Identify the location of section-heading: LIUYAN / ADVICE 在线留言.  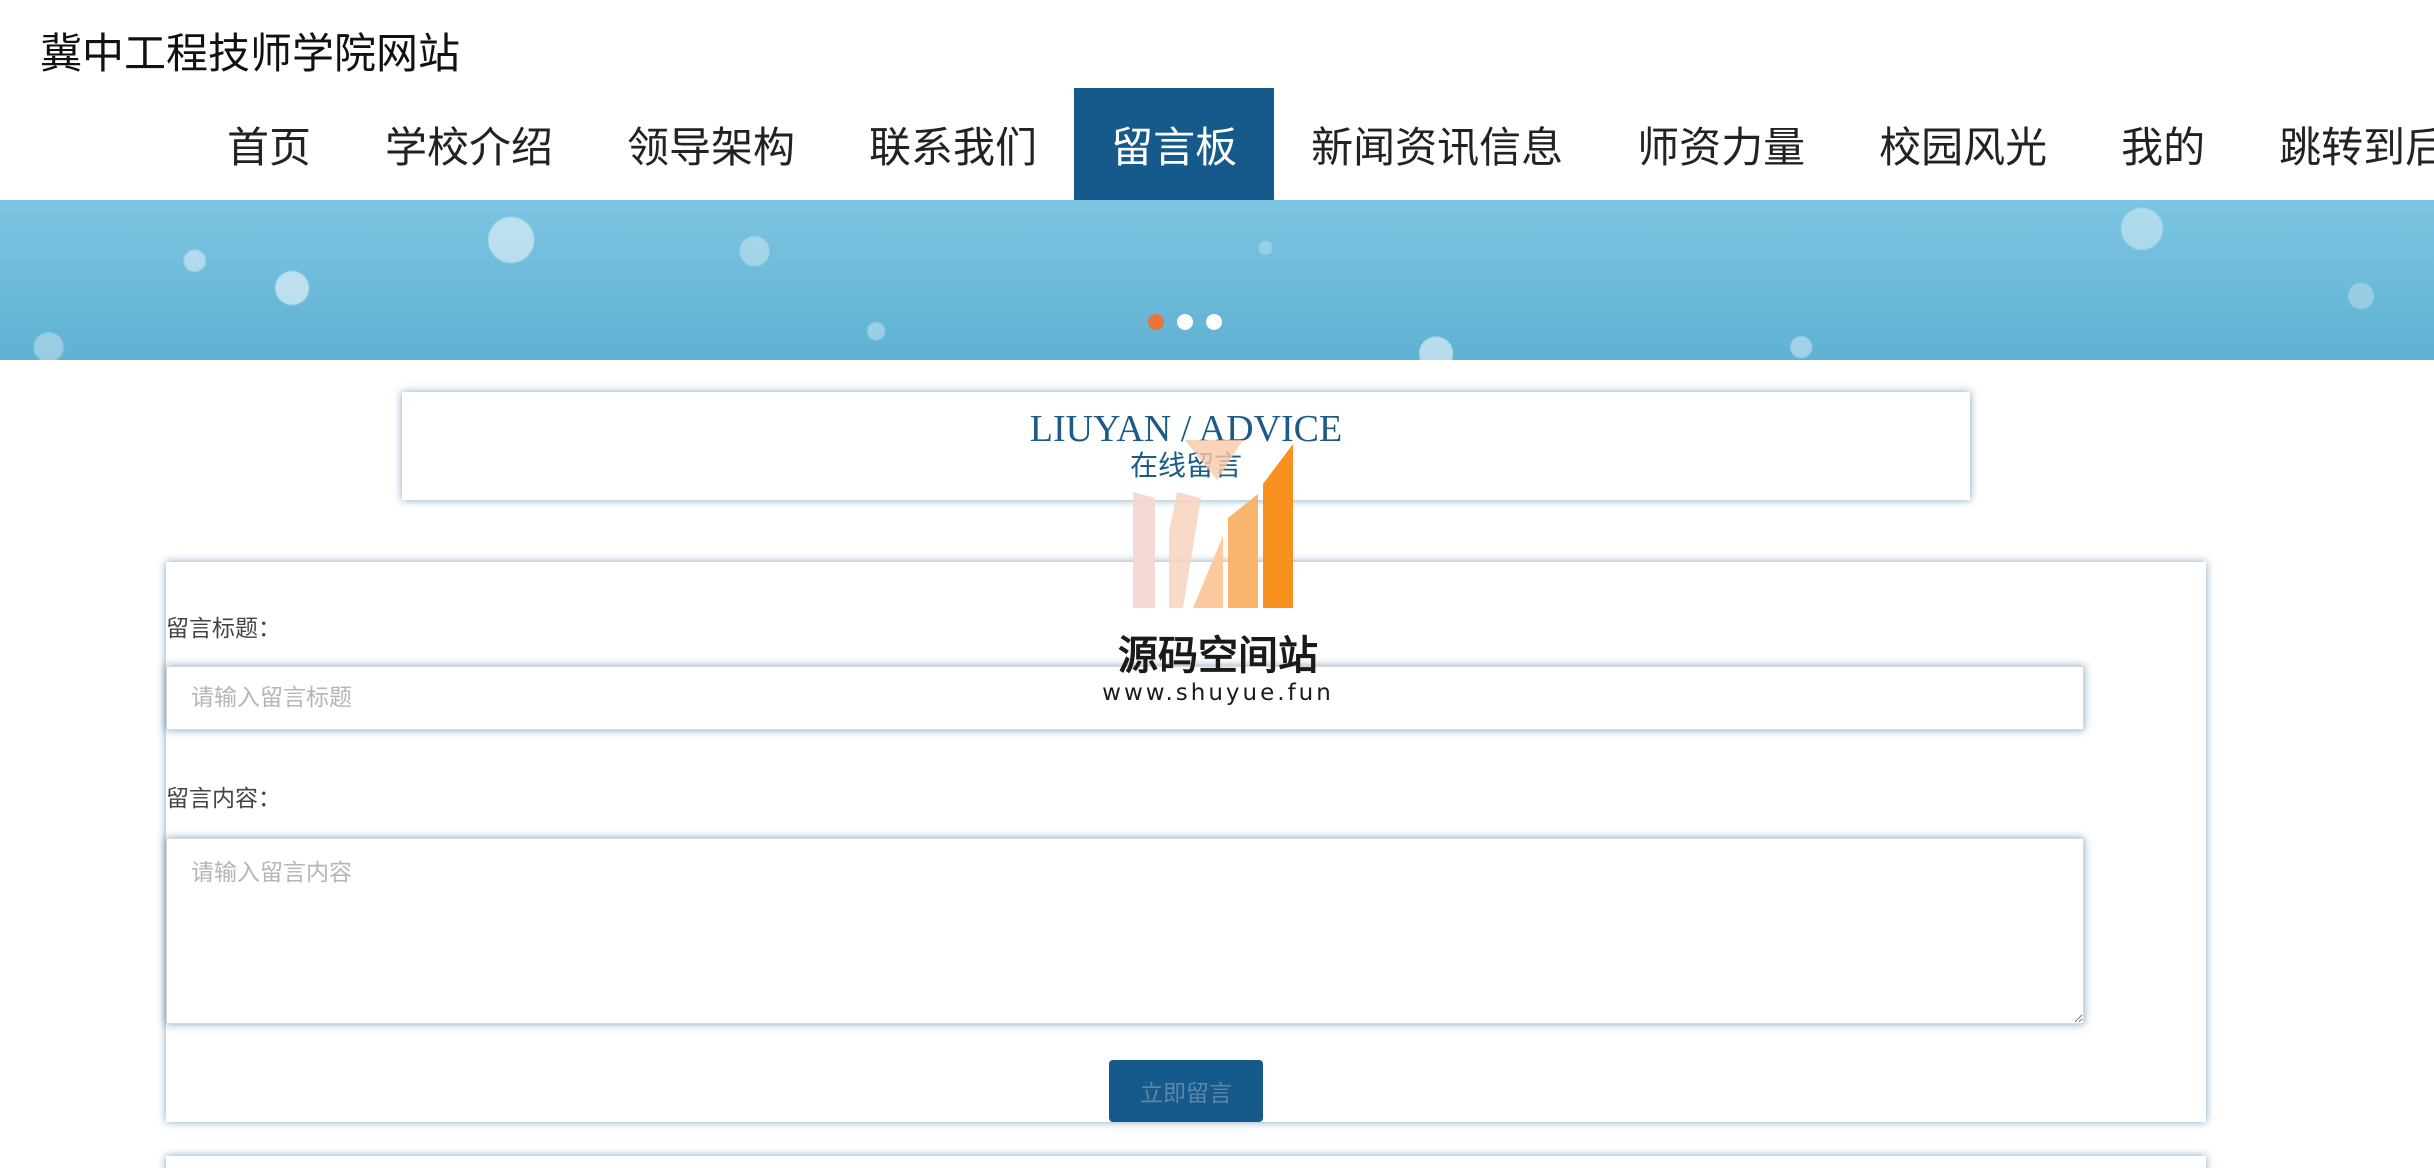
(1186, 446).